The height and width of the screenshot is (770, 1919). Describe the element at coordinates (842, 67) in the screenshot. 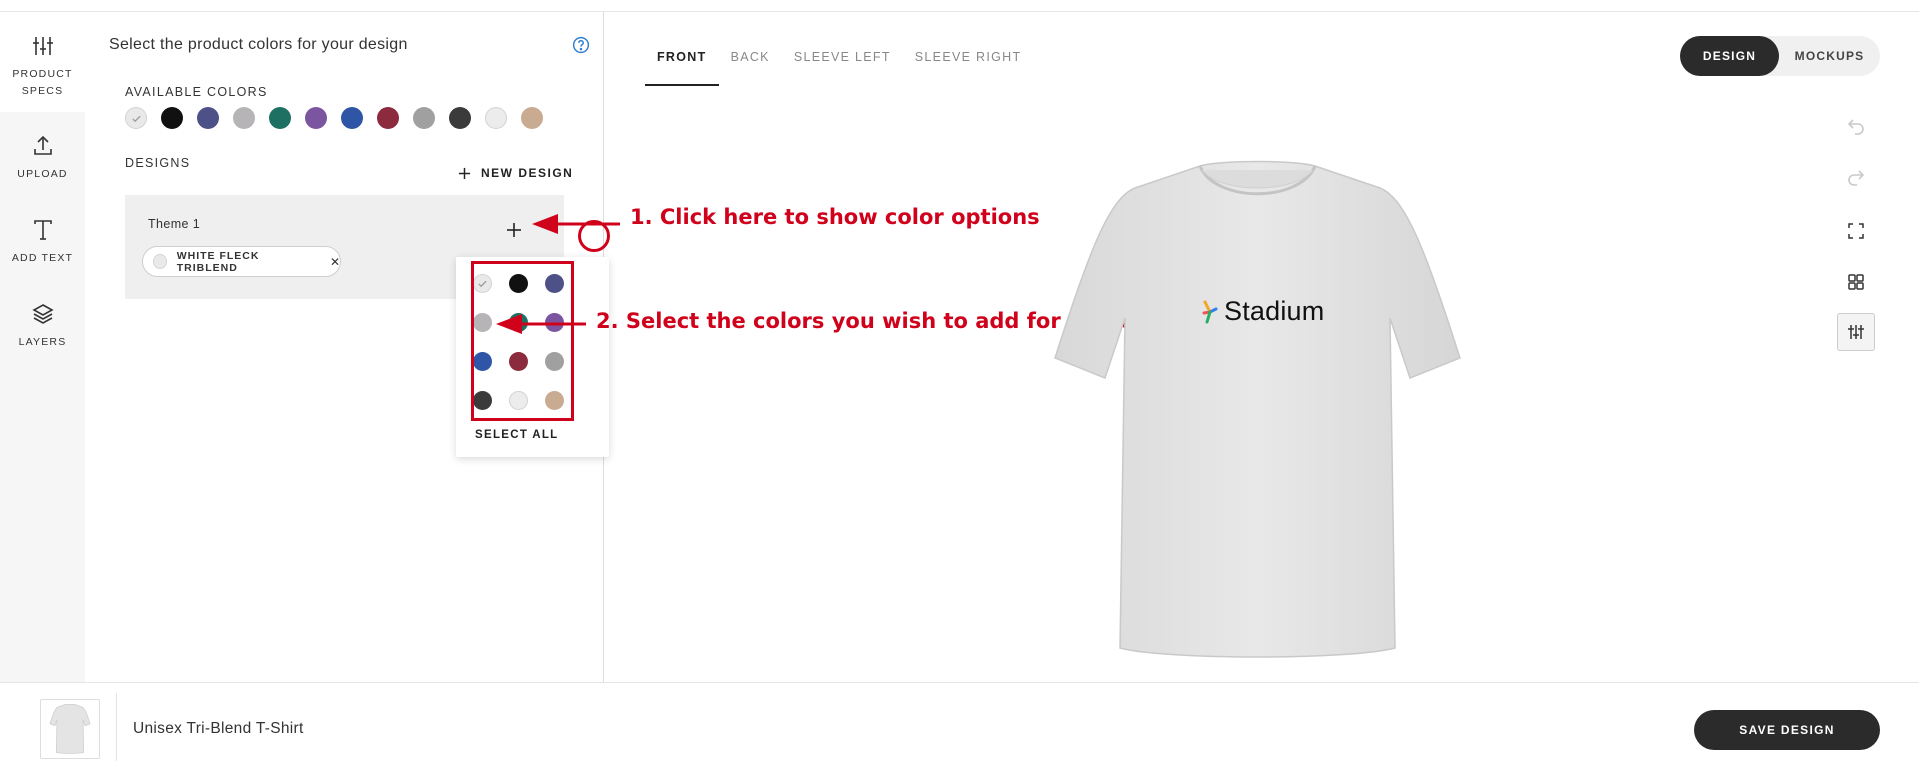

I see `tab-sleeve-left: SLEEVE LEFT` at that location.